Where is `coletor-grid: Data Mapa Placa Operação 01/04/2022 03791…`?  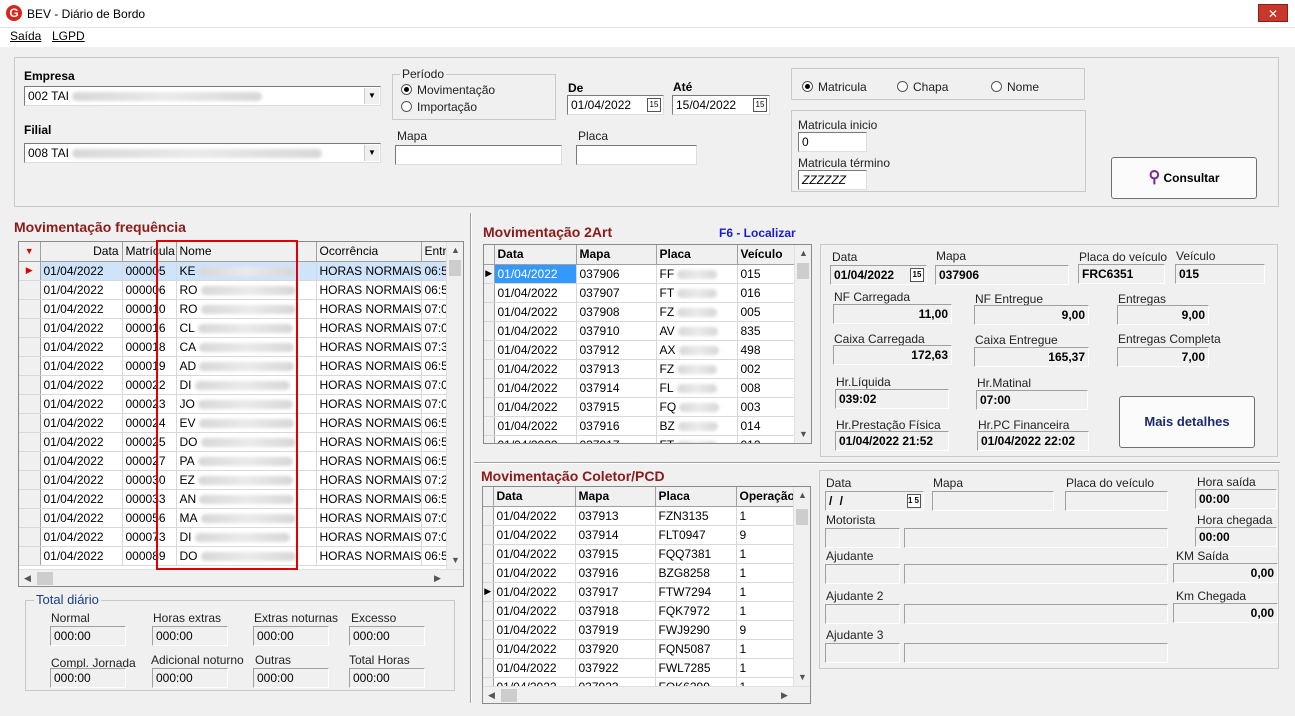 coletor-grid: Data Mapa Placa Operação 01/04/2022 03791… is located at coordinates (646, 595).